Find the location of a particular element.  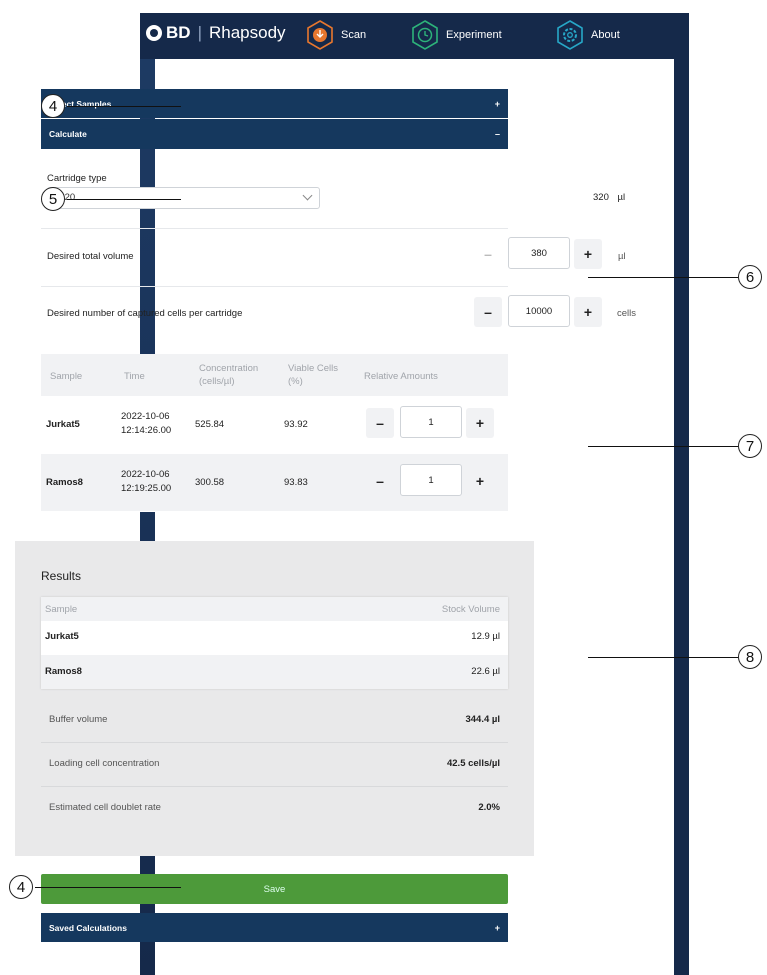

sample-name: Jurkat5 is located at coordinates (63, 424).